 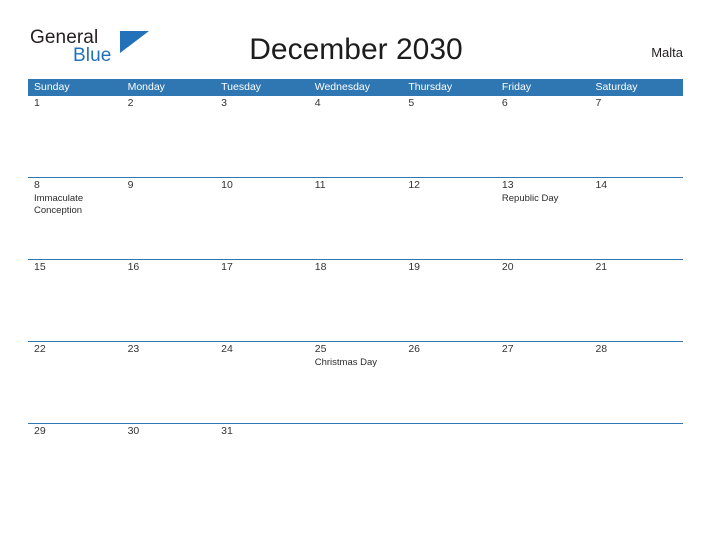 What do you see at coordinates (317, 103) in the screenshot?
I see `day-number: 4` at bounding box center [317, 103].